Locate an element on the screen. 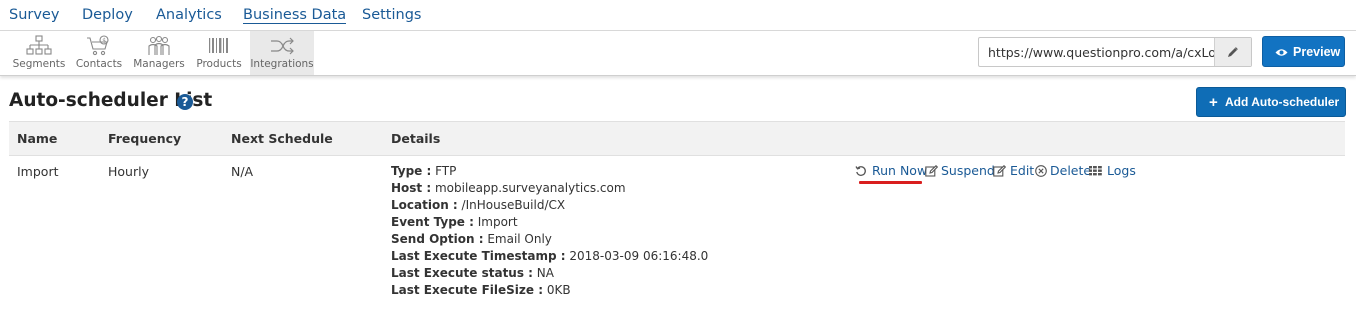  detail-value: 0KB is located at coordinates (557, 290).